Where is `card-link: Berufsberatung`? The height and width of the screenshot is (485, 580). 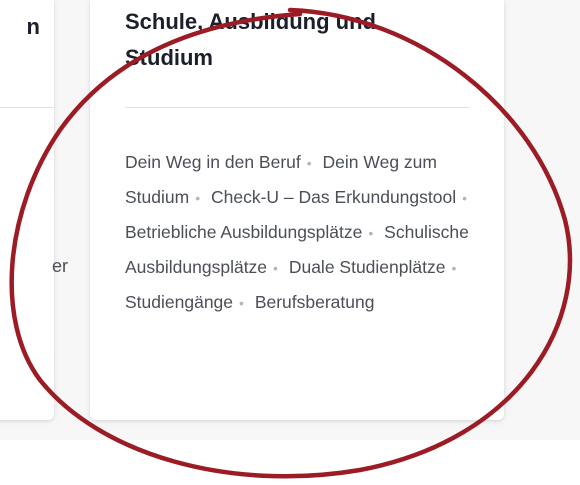
card-link: Berufsberatung is located at coordinates (315, 302).